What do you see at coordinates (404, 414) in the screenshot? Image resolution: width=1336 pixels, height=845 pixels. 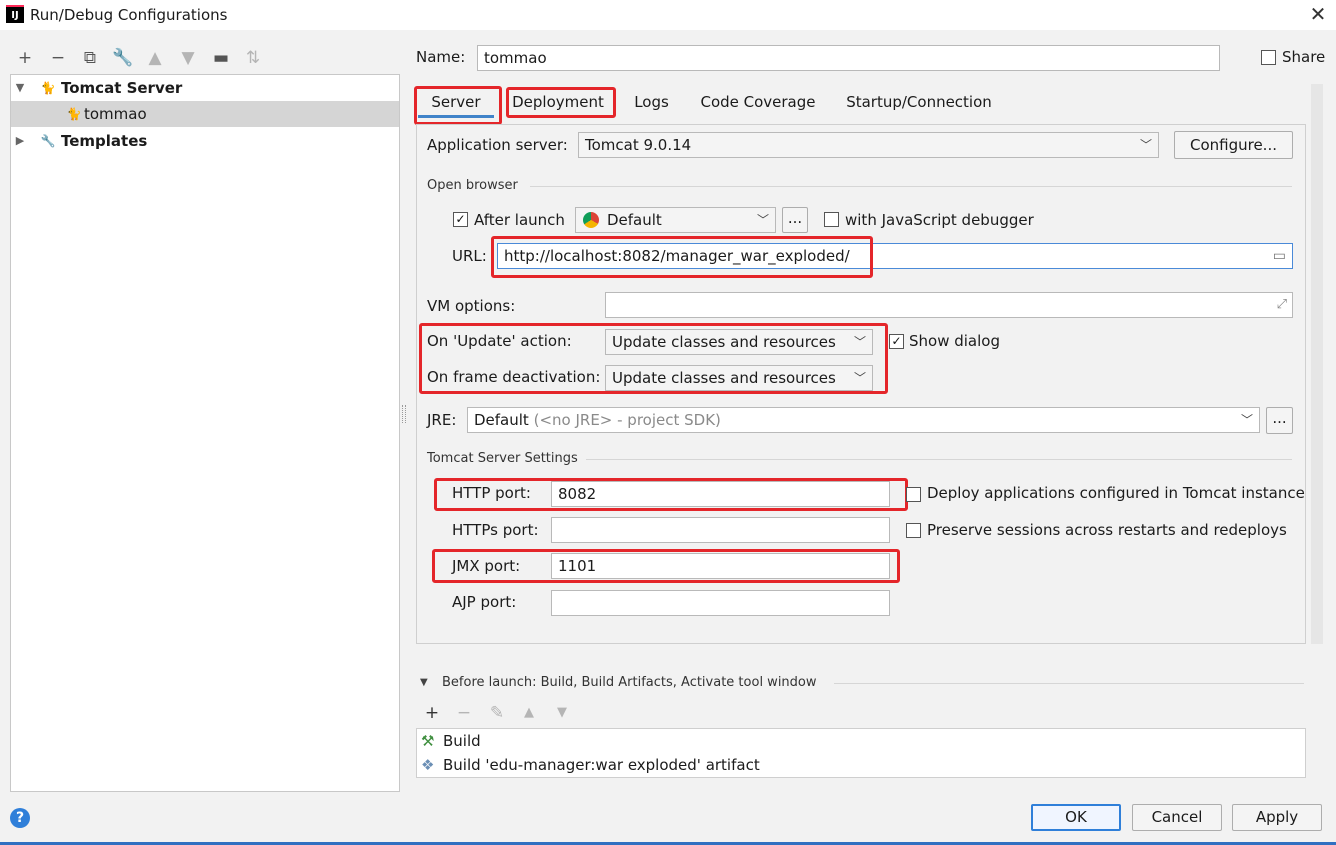 I see `splitter-handle` at bounding box center [404, 414].